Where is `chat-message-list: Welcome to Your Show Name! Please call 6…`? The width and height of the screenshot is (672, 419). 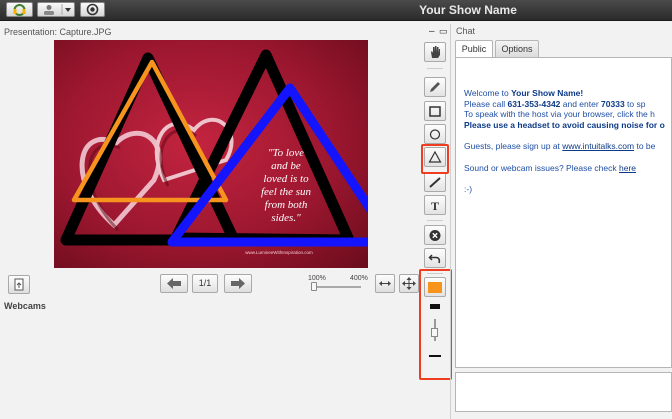
chat-message-list: Welcome to Your Show Name! Please call 6… is located at coordinates (567, 141).